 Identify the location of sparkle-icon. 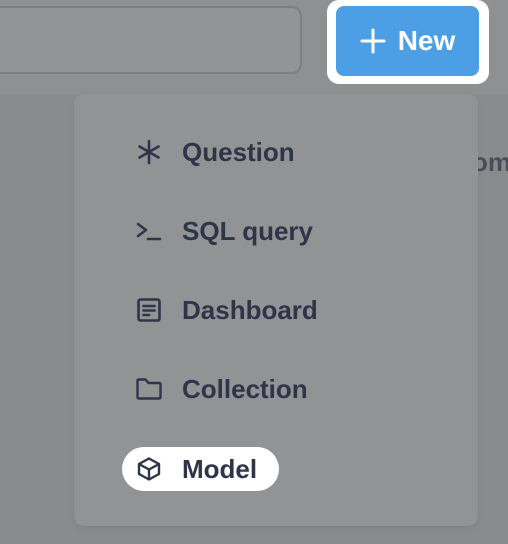
(149, 152).